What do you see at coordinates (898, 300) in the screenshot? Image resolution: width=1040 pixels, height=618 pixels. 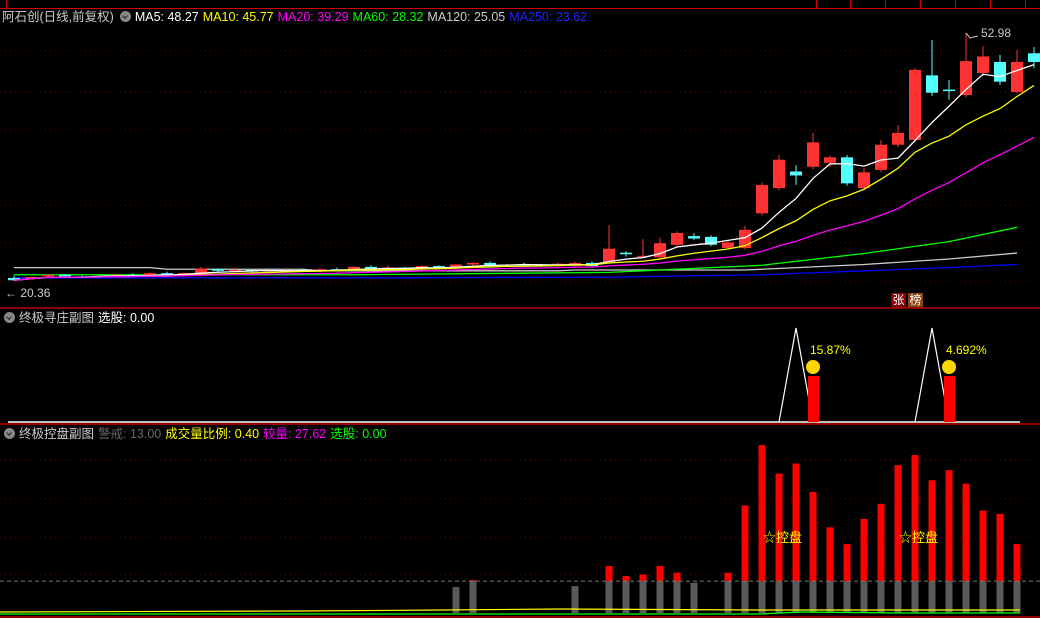 I see `limit-up-badge: 张` at bounding box center [898, 300].